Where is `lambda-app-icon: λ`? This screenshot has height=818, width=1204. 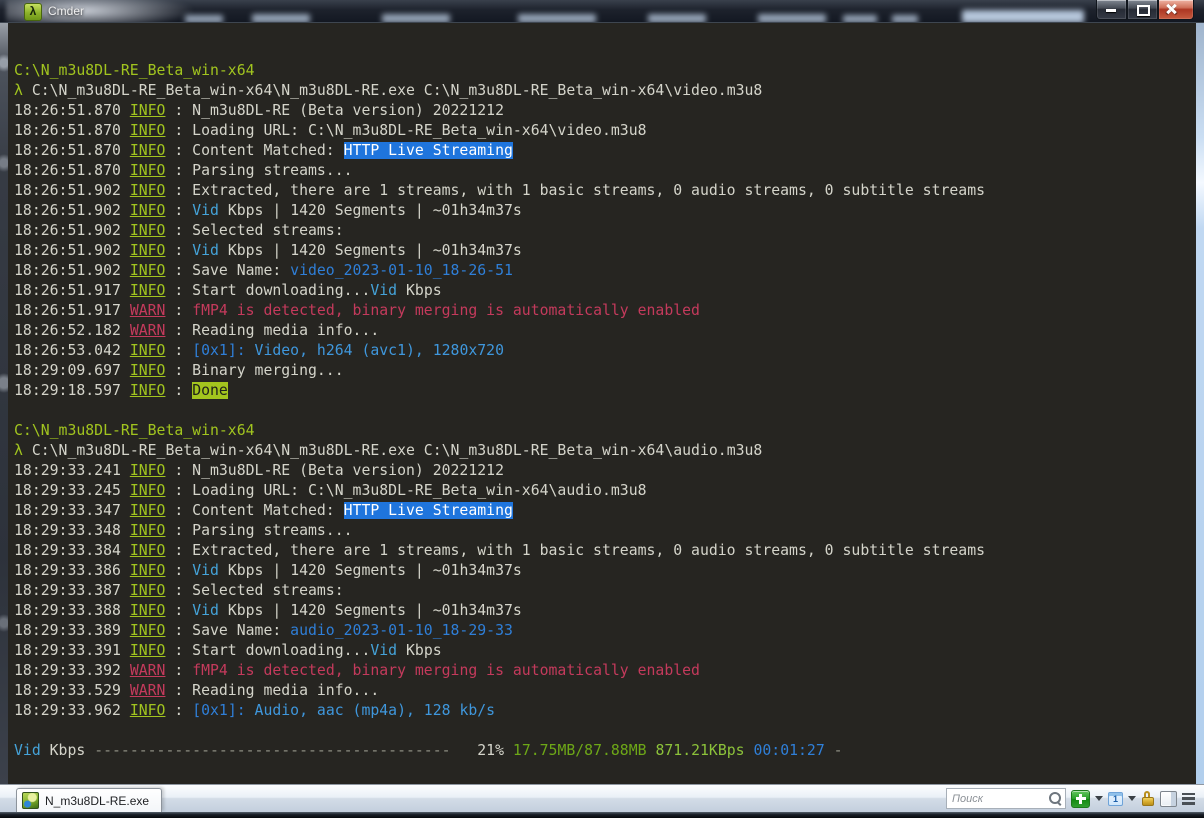
lambda-app-icon: λ is located at coordinates (33, 12).